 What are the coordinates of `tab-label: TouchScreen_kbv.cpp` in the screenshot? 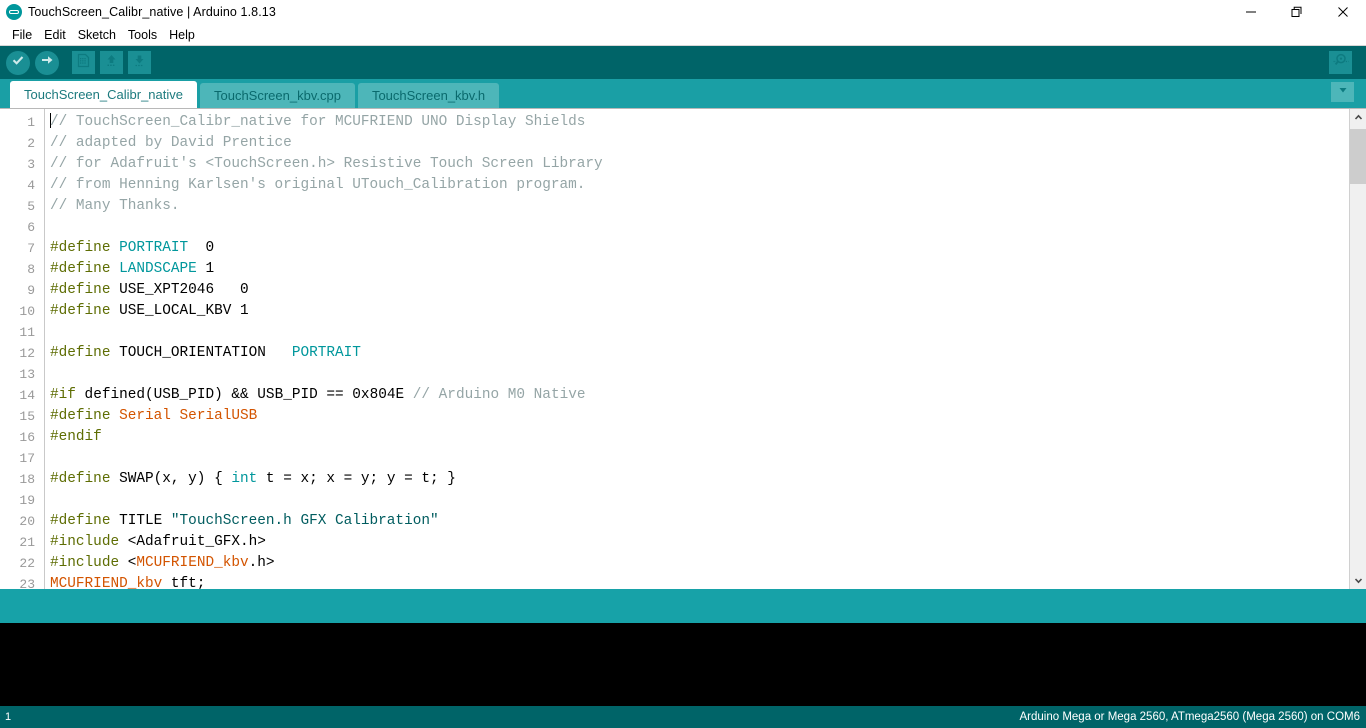 It's located at (277, 95).